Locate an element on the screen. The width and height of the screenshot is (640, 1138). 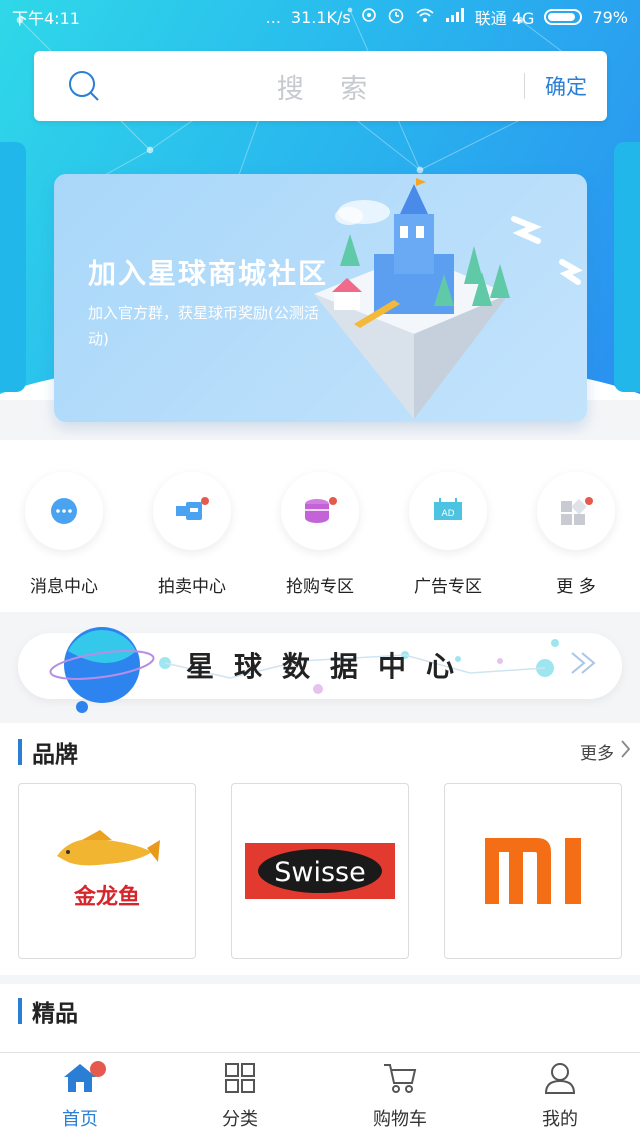
quick-item-flash-sale: 抢购专区 is located at coordinates (320, 526).